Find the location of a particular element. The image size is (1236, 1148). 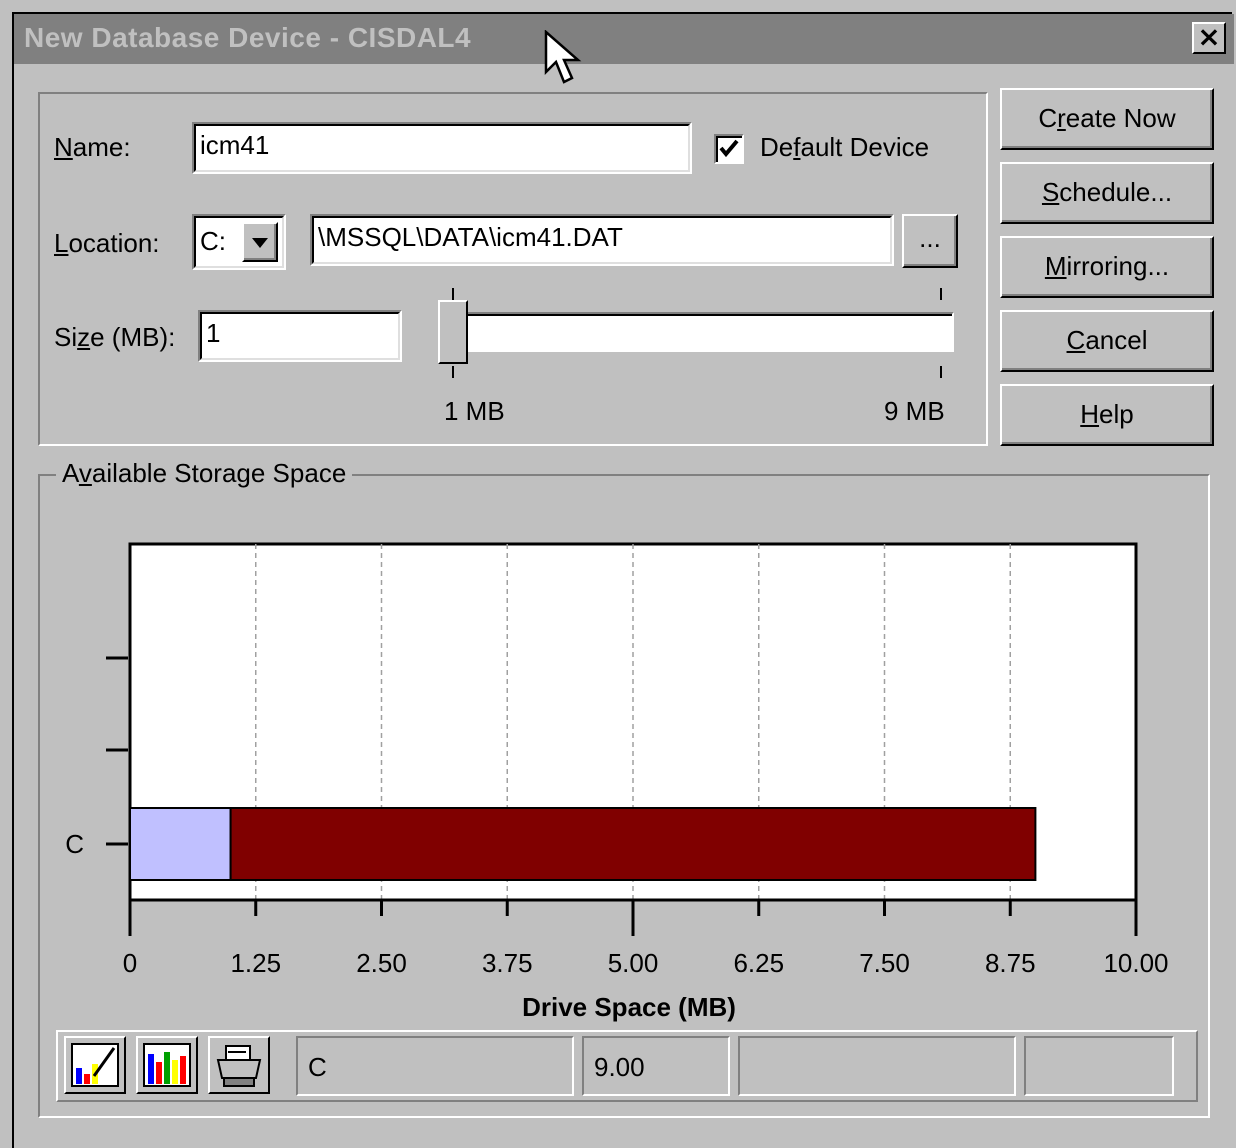

x-tick-label: 2.50 is located at coordinates (381, 963).